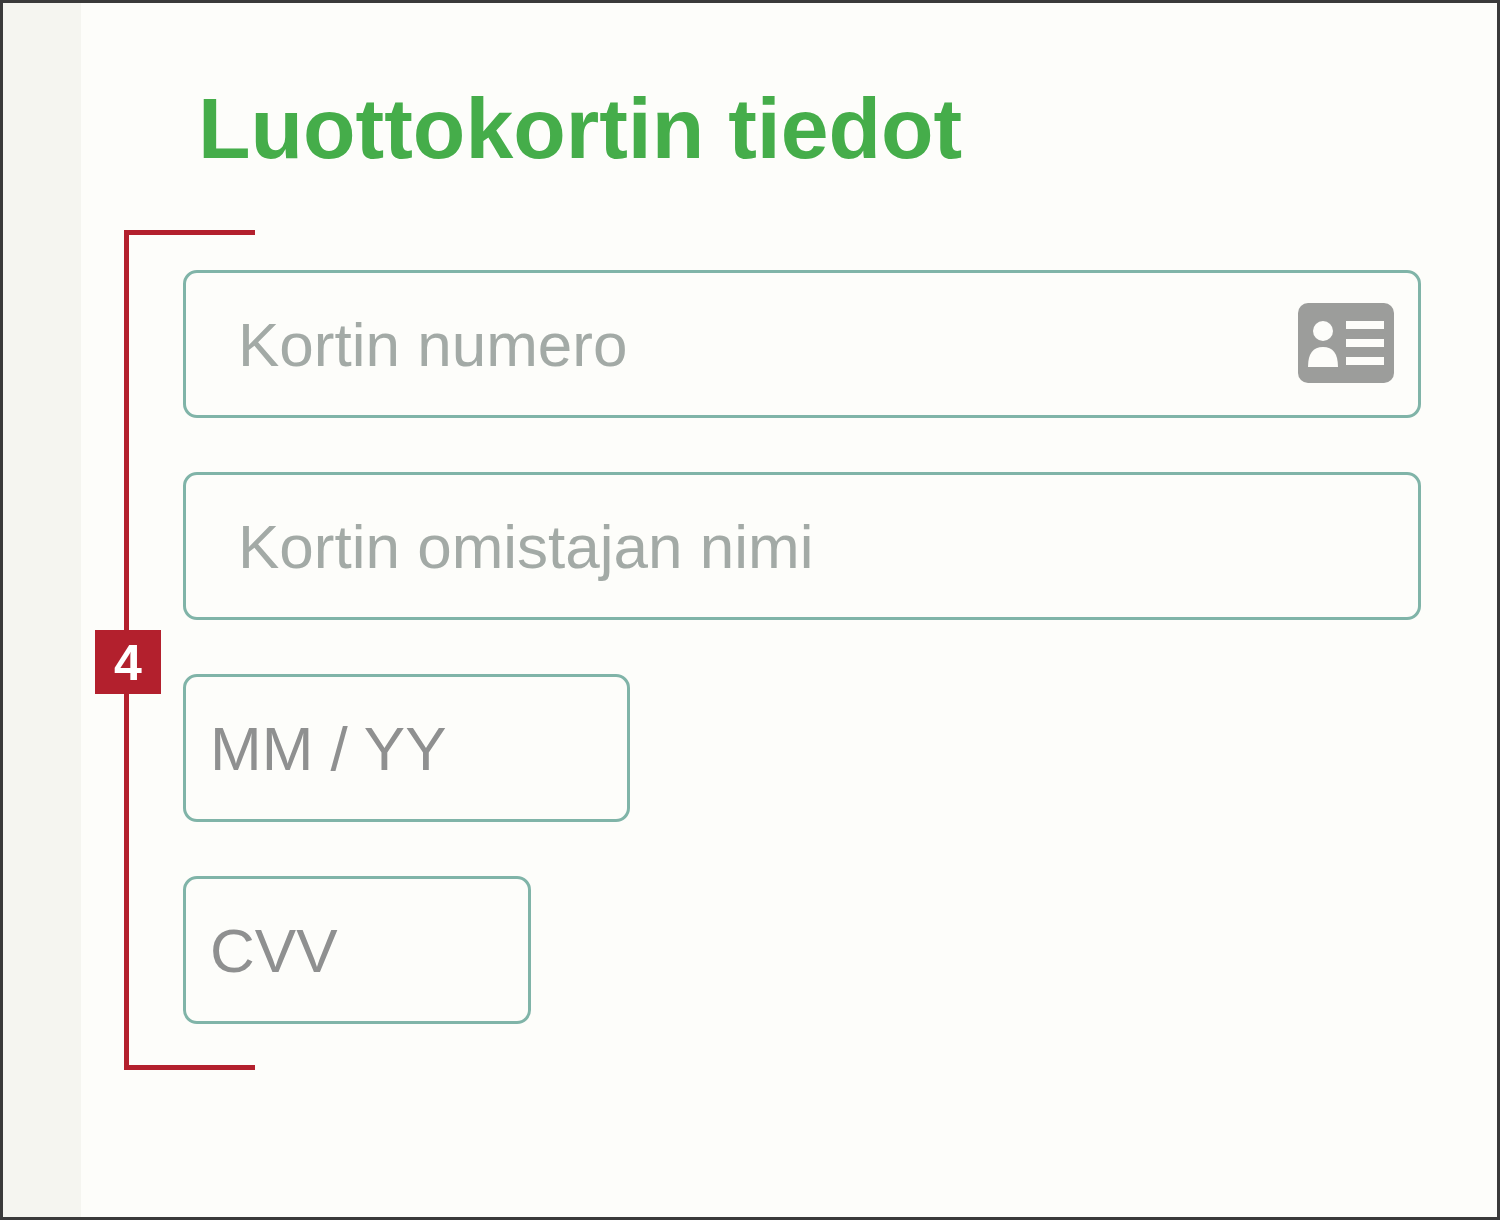  Describe the element at coordinates (802, 546) in the screenshot. I see `input-field: Kortin omistajan nimi` at that location.